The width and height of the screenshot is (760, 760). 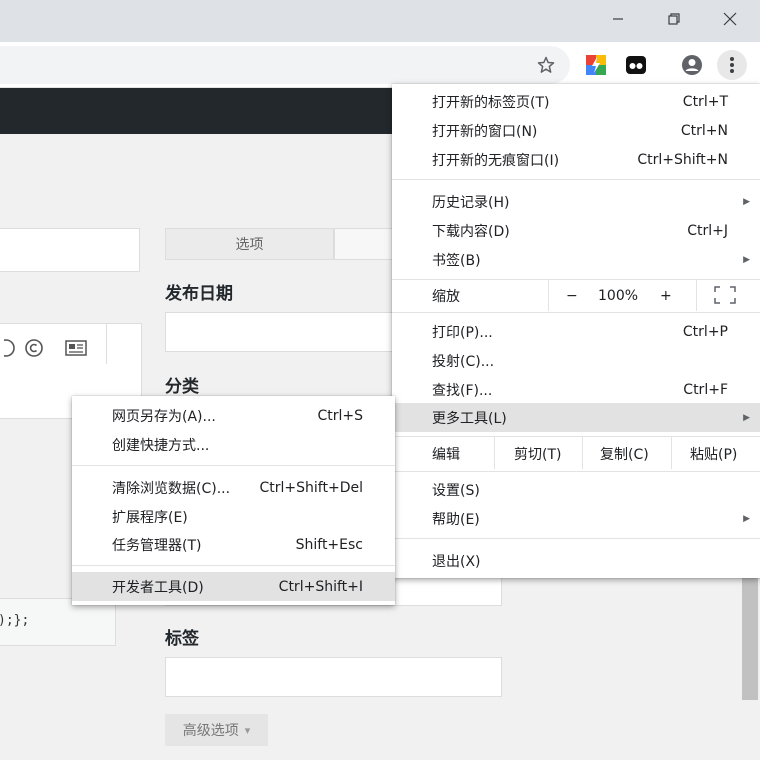 I want to click on zoom-in-button: +, so click(x=666, y=296).